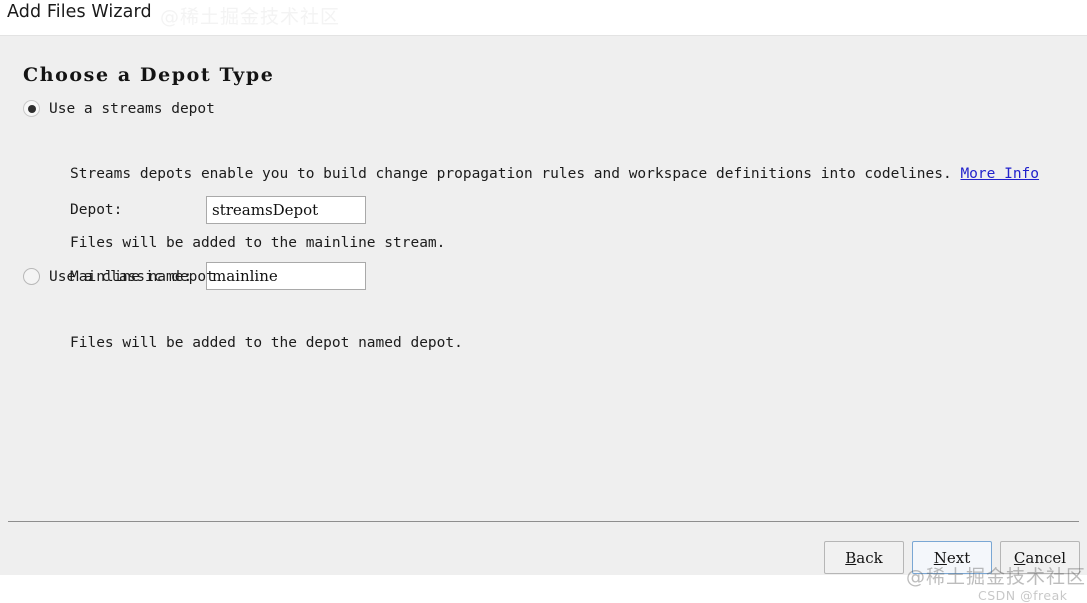  What do you see at coordinates (851, 557) in the screenshot?
I see `back-button-mnemonic: B` at bounding box center [851, 557].